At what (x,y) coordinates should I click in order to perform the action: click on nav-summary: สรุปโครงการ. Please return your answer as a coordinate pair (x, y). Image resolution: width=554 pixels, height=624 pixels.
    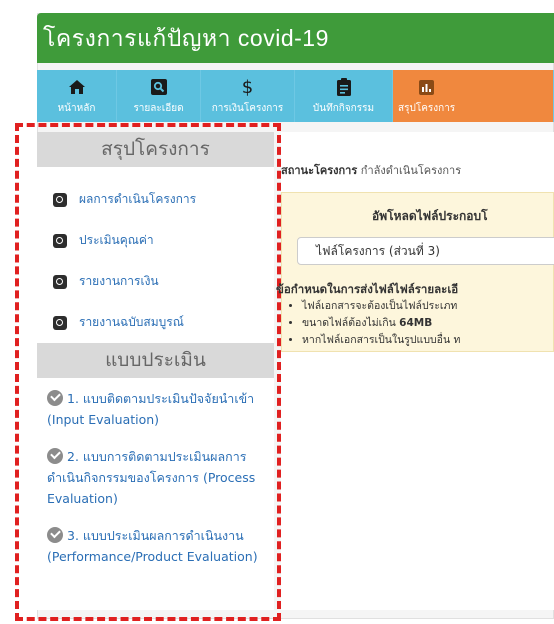
    Looking at the image, I should click on (473, 96).